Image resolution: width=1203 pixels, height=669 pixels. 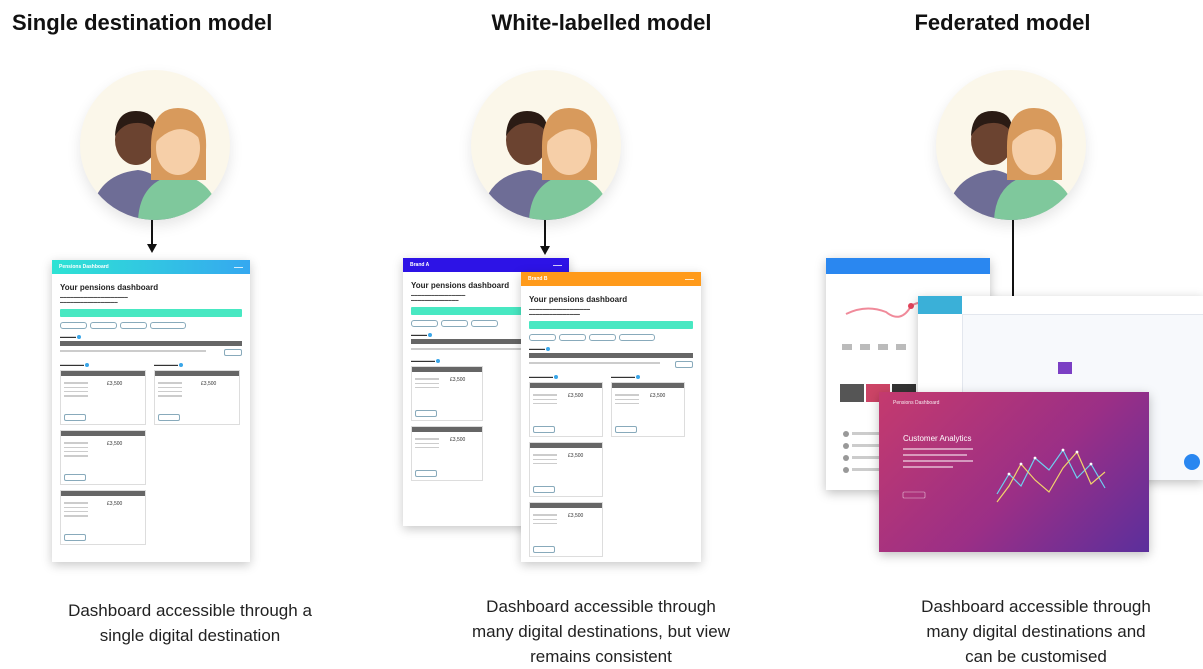 I want to click on customer-analytics-chart, so click(x=1004, y=475).